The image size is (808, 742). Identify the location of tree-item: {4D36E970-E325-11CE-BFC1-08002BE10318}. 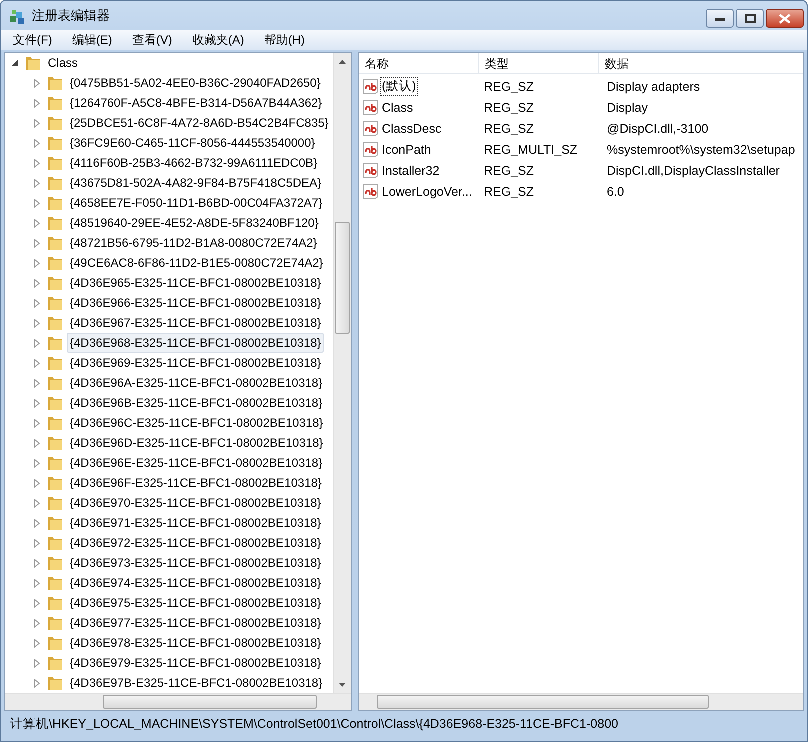
(195, 503).